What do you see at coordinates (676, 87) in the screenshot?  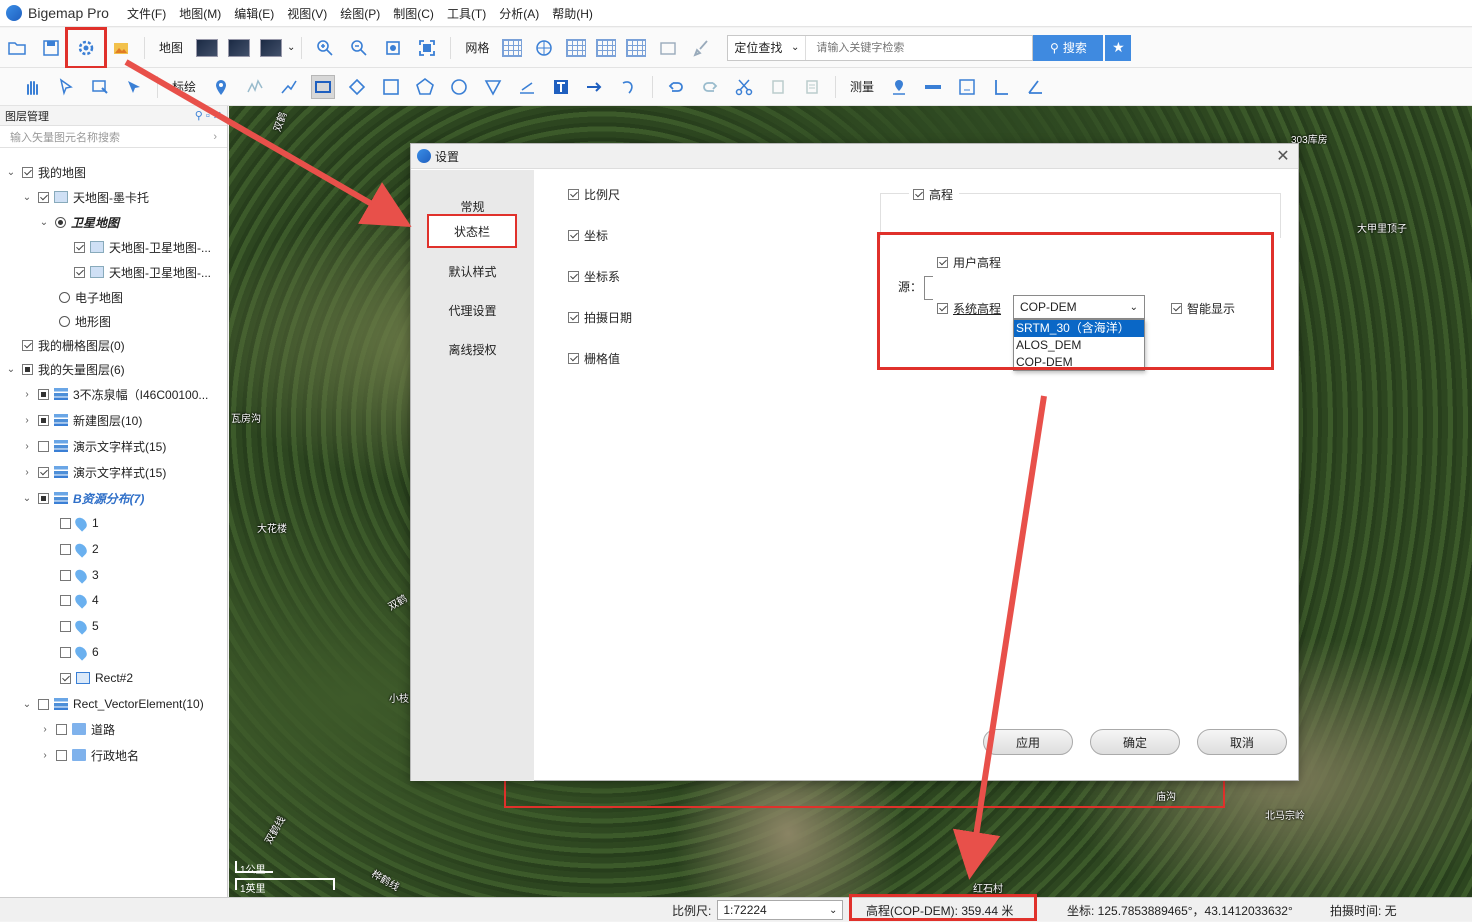 I see `undo-icon` at bounding box center [676, 87].